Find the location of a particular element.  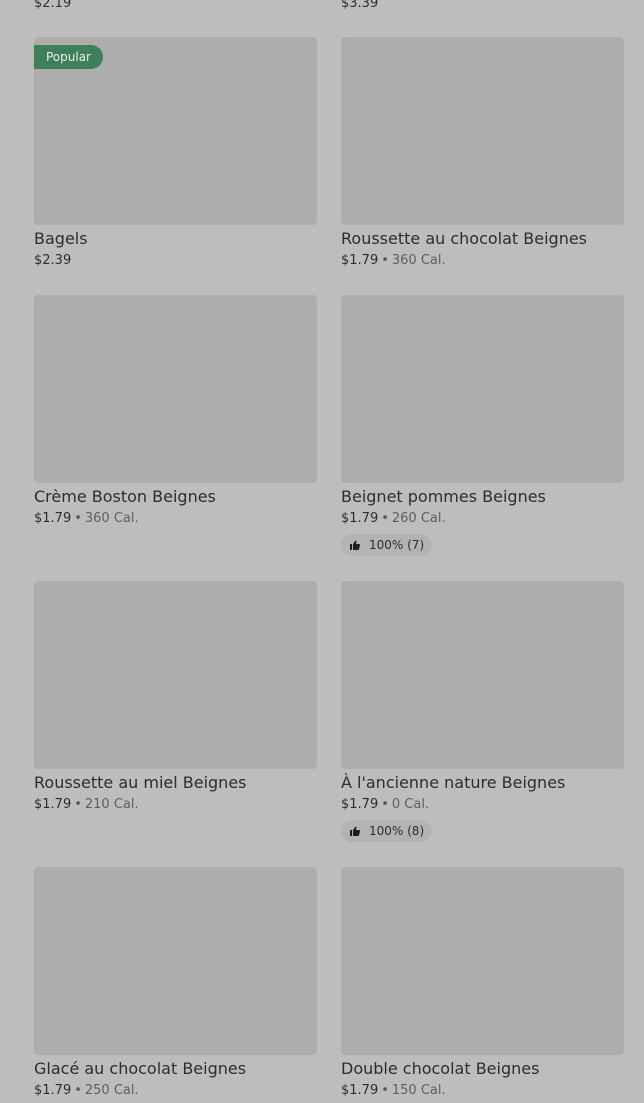

item-title: Glacé au chocolat Beignes is located at coordinates (175, 1069).